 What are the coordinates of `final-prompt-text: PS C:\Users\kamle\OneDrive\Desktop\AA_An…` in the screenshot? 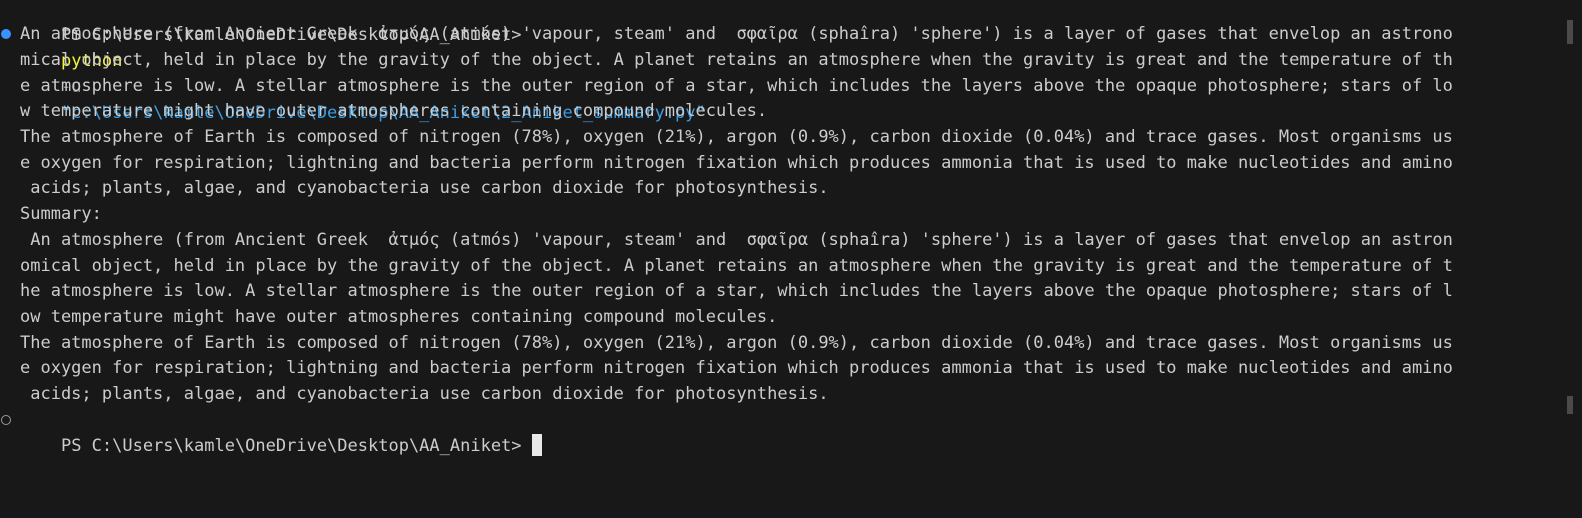 It's located at (291, 446).